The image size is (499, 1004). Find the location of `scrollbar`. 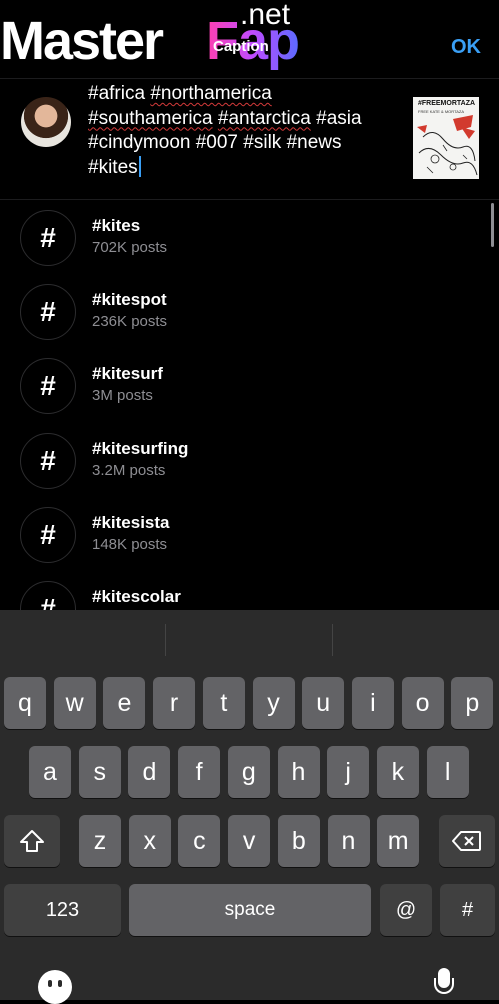

scrollbar is located at coordinates (492, 225).